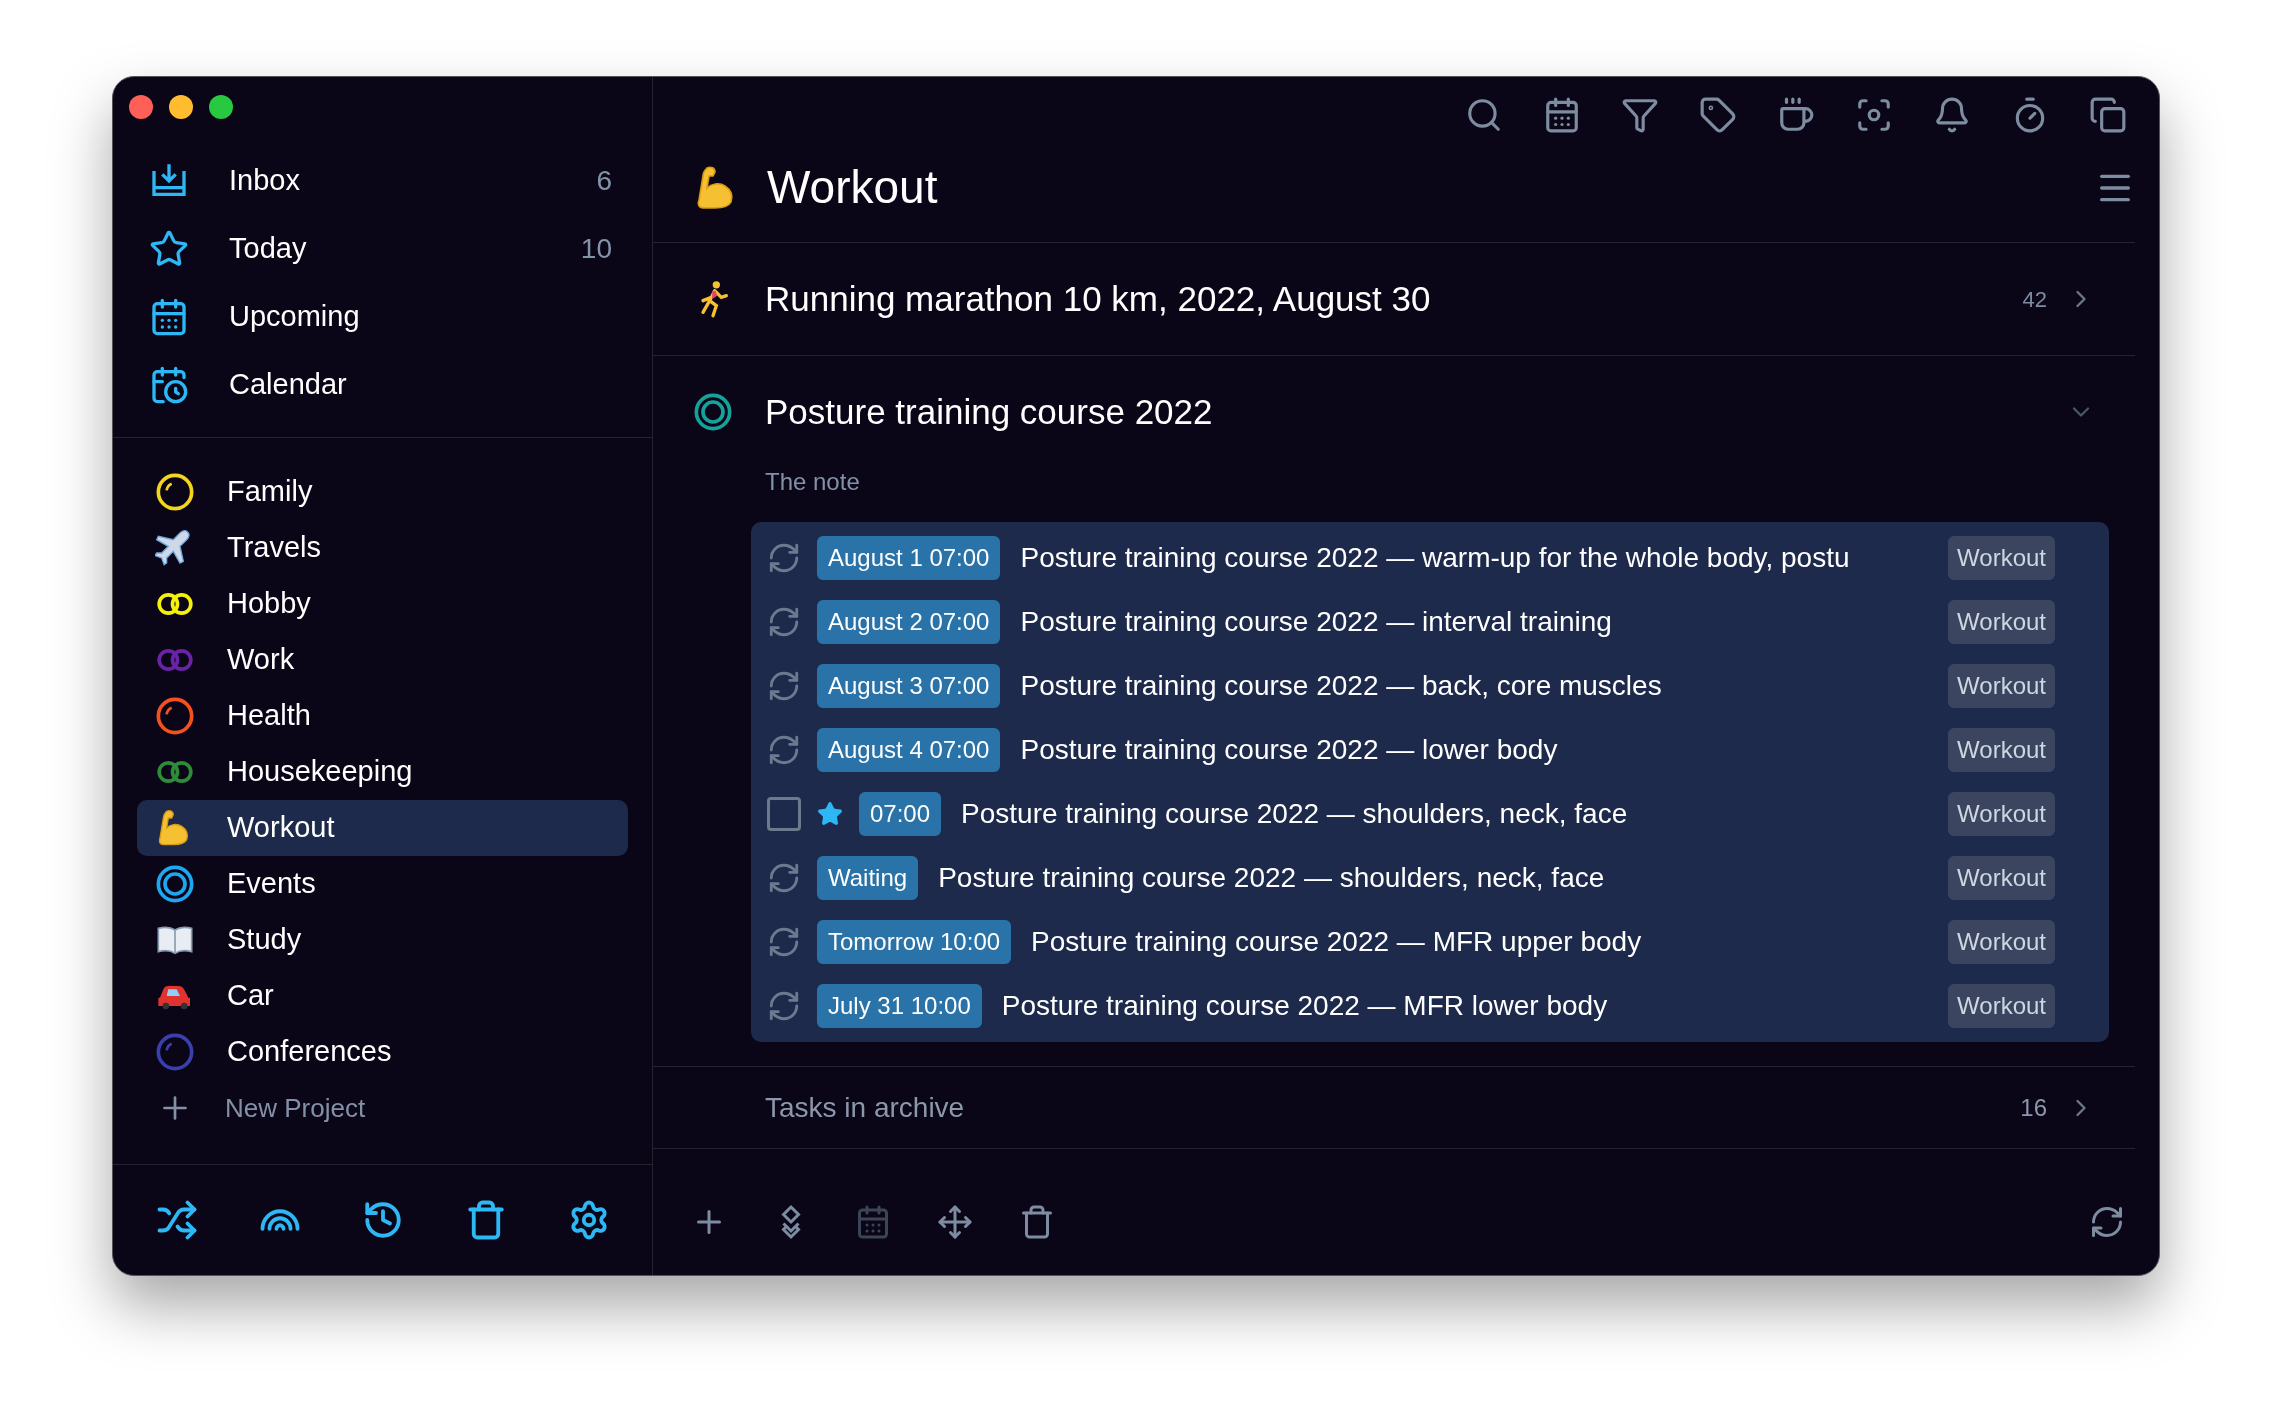  Describe the element at coordinates (989, 411) in the screenshot. I see `heading-title: Posture training course 2022` at that location.